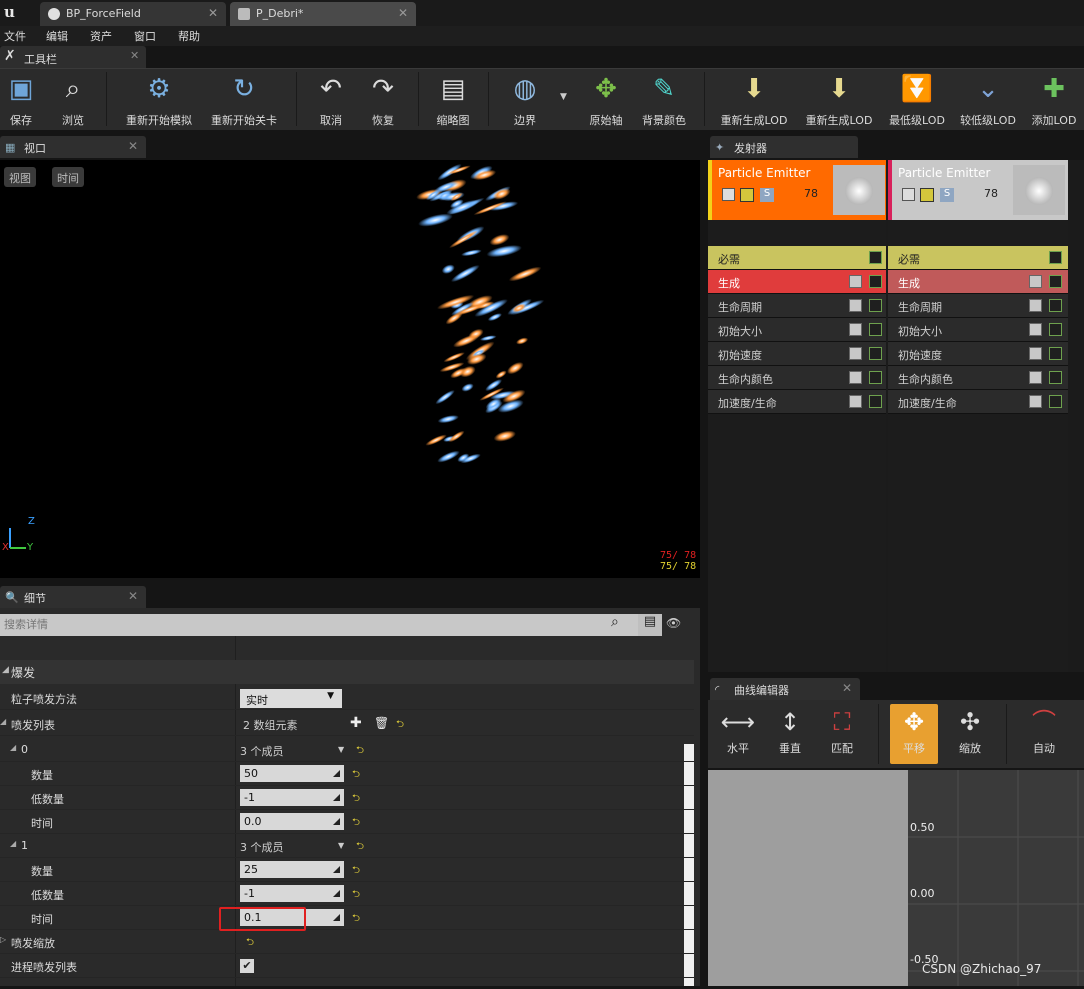  What do you see at coordinates (650, 625) in the screenshot?
I see `property-matrix-button: ▤` at bounding box center [650, 625].